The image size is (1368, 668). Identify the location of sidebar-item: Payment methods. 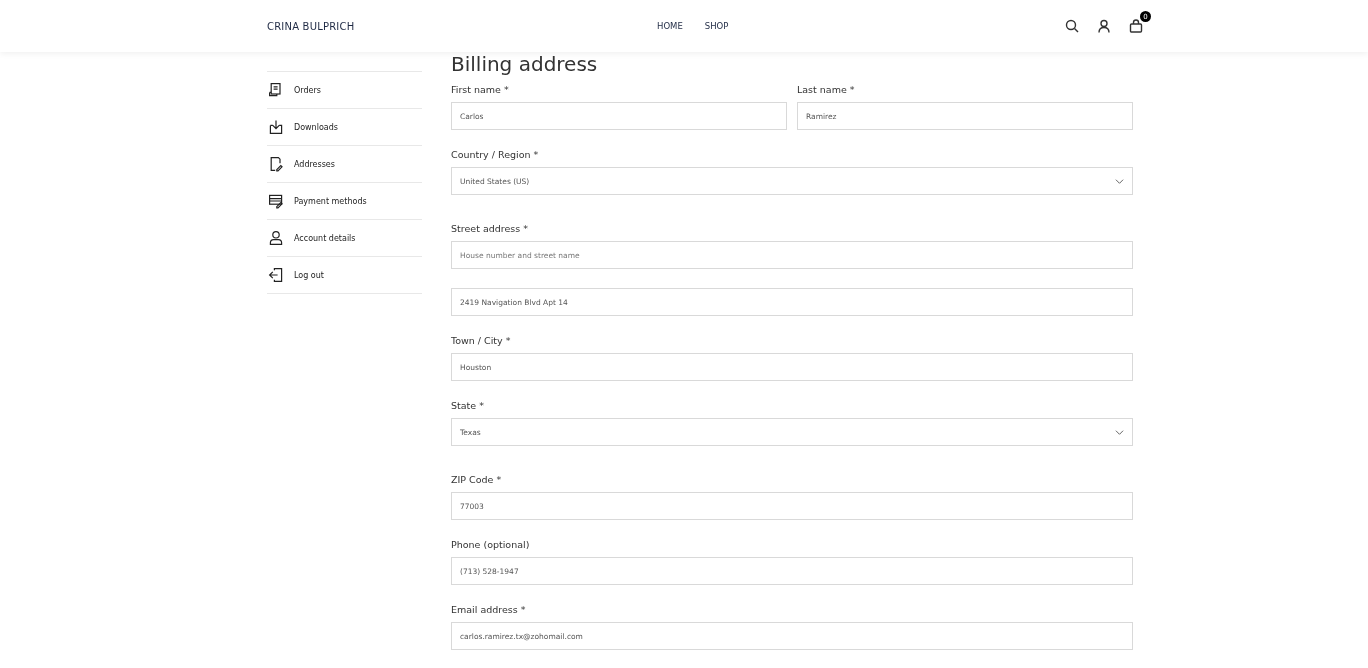
(344, 201).